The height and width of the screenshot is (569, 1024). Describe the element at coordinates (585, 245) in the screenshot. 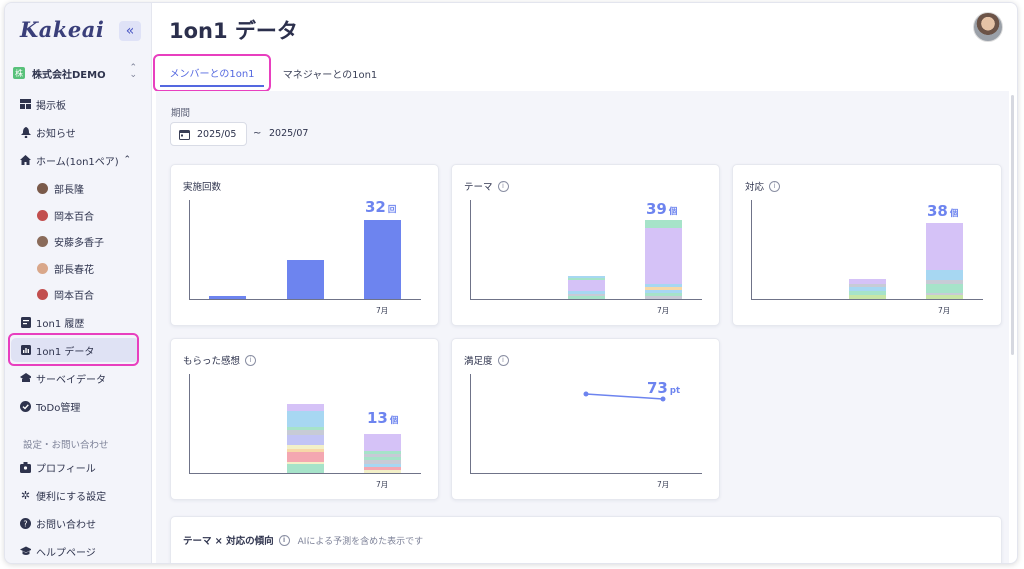

I see `theme-card: テーマ i 39 個 7月` at that location.